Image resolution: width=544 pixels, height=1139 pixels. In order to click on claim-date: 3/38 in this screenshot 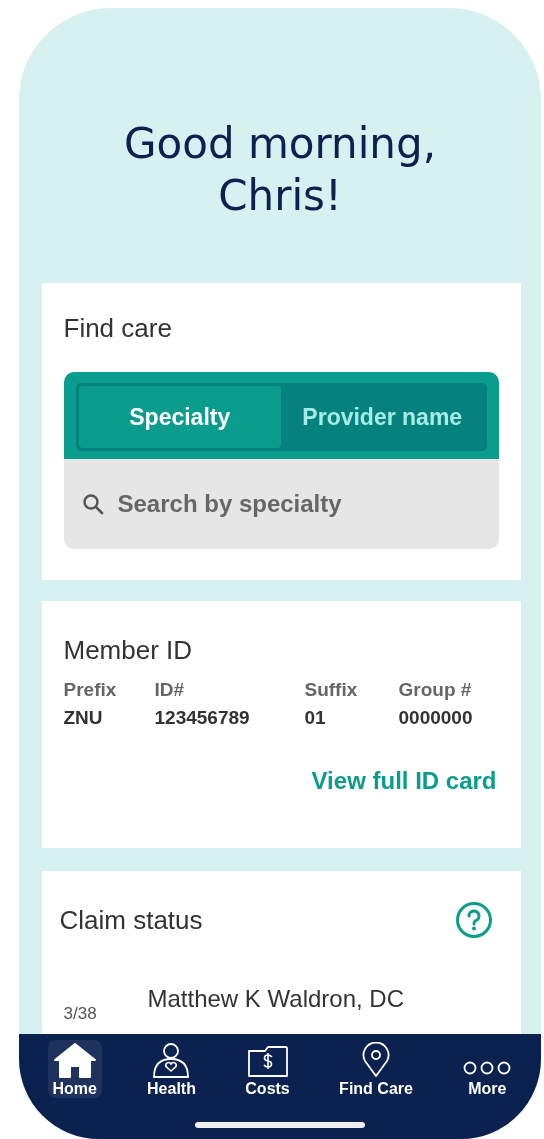, I will do `click(80, 1013)`.